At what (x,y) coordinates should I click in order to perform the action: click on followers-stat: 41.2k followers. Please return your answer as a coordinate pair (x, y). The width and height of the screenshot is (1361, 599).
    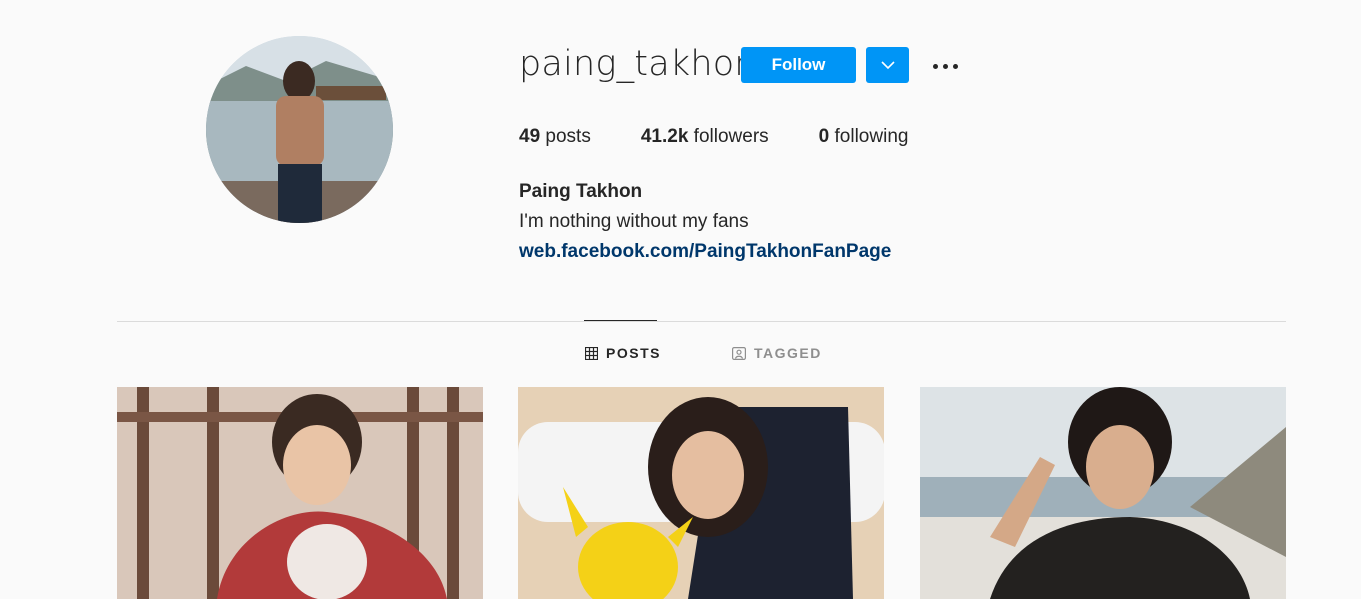
    Looking at the image, I should click on (705, 137).